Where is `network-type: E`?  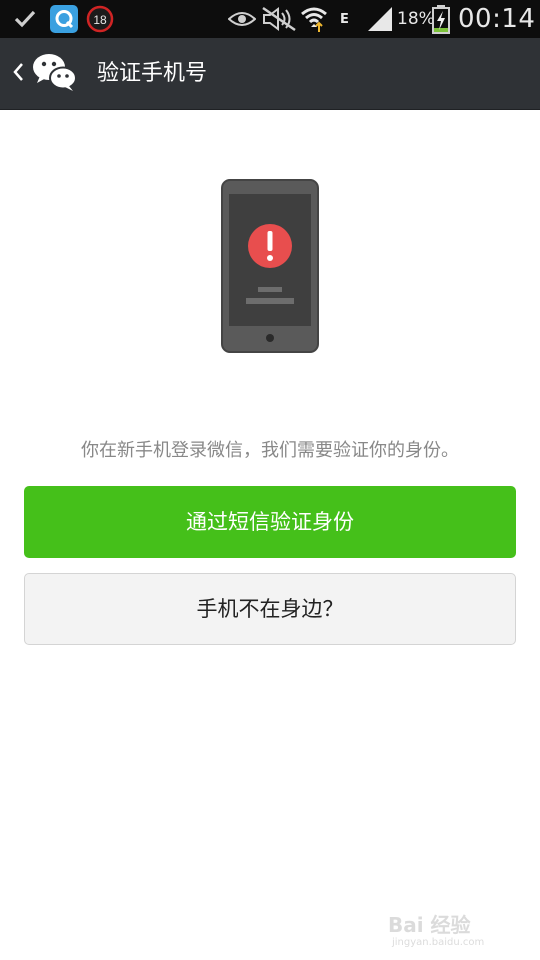
network-type: E is located at coordinates (344, 19).